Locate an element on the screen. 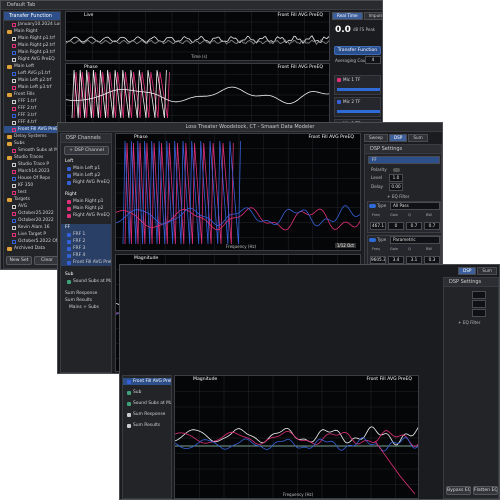 The width and height of the screenshot is (500, 500). tree-item-label: Main Right p1.trf is located at coordinates (36, 38).